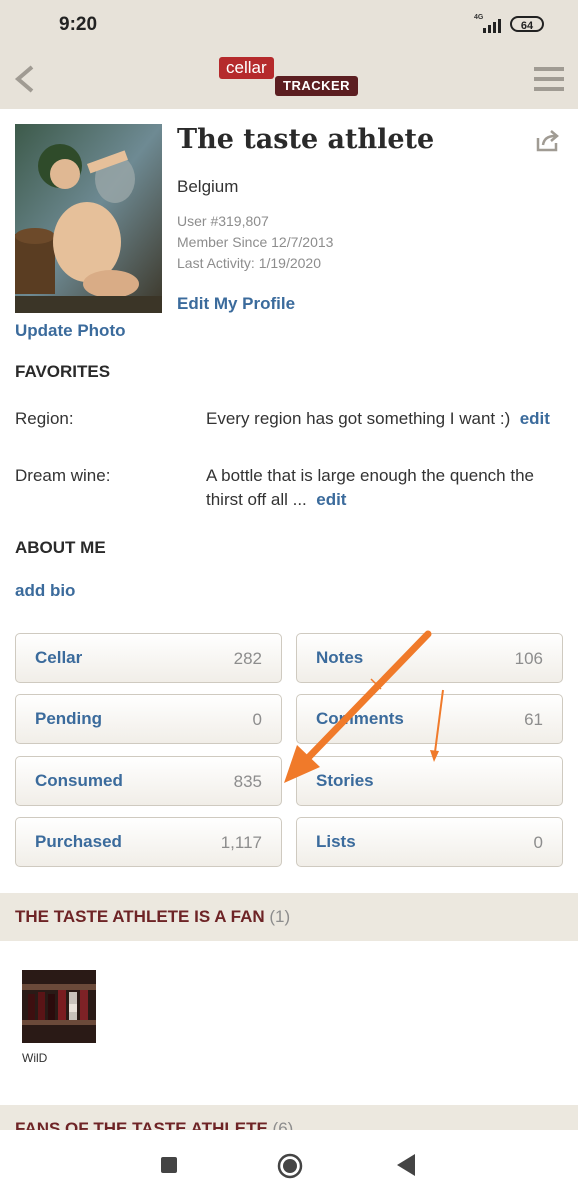 This screenshot has width=578, height=1200. I want to click on profile-country: Belgium, so click(208, 186).